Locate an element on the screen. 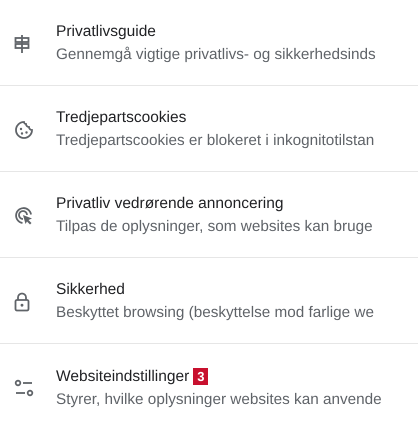 The image size is (418, 428). row-description: Tilpas de oplysninger, som websites kan bruge is located at coordinates (214, 227).